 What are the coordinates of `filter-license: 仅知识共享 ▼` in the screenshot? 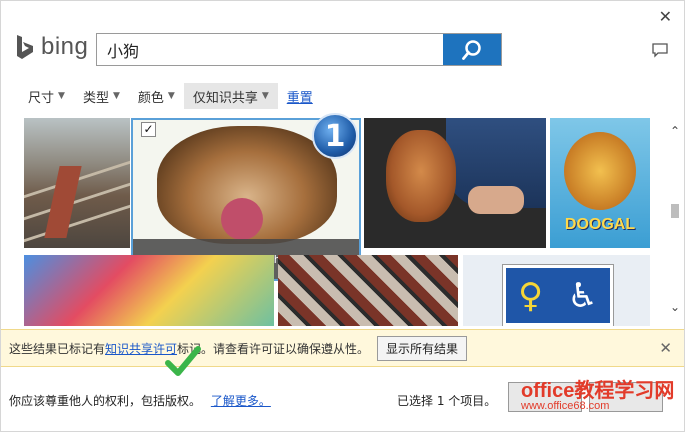 It's located at (230, 96).